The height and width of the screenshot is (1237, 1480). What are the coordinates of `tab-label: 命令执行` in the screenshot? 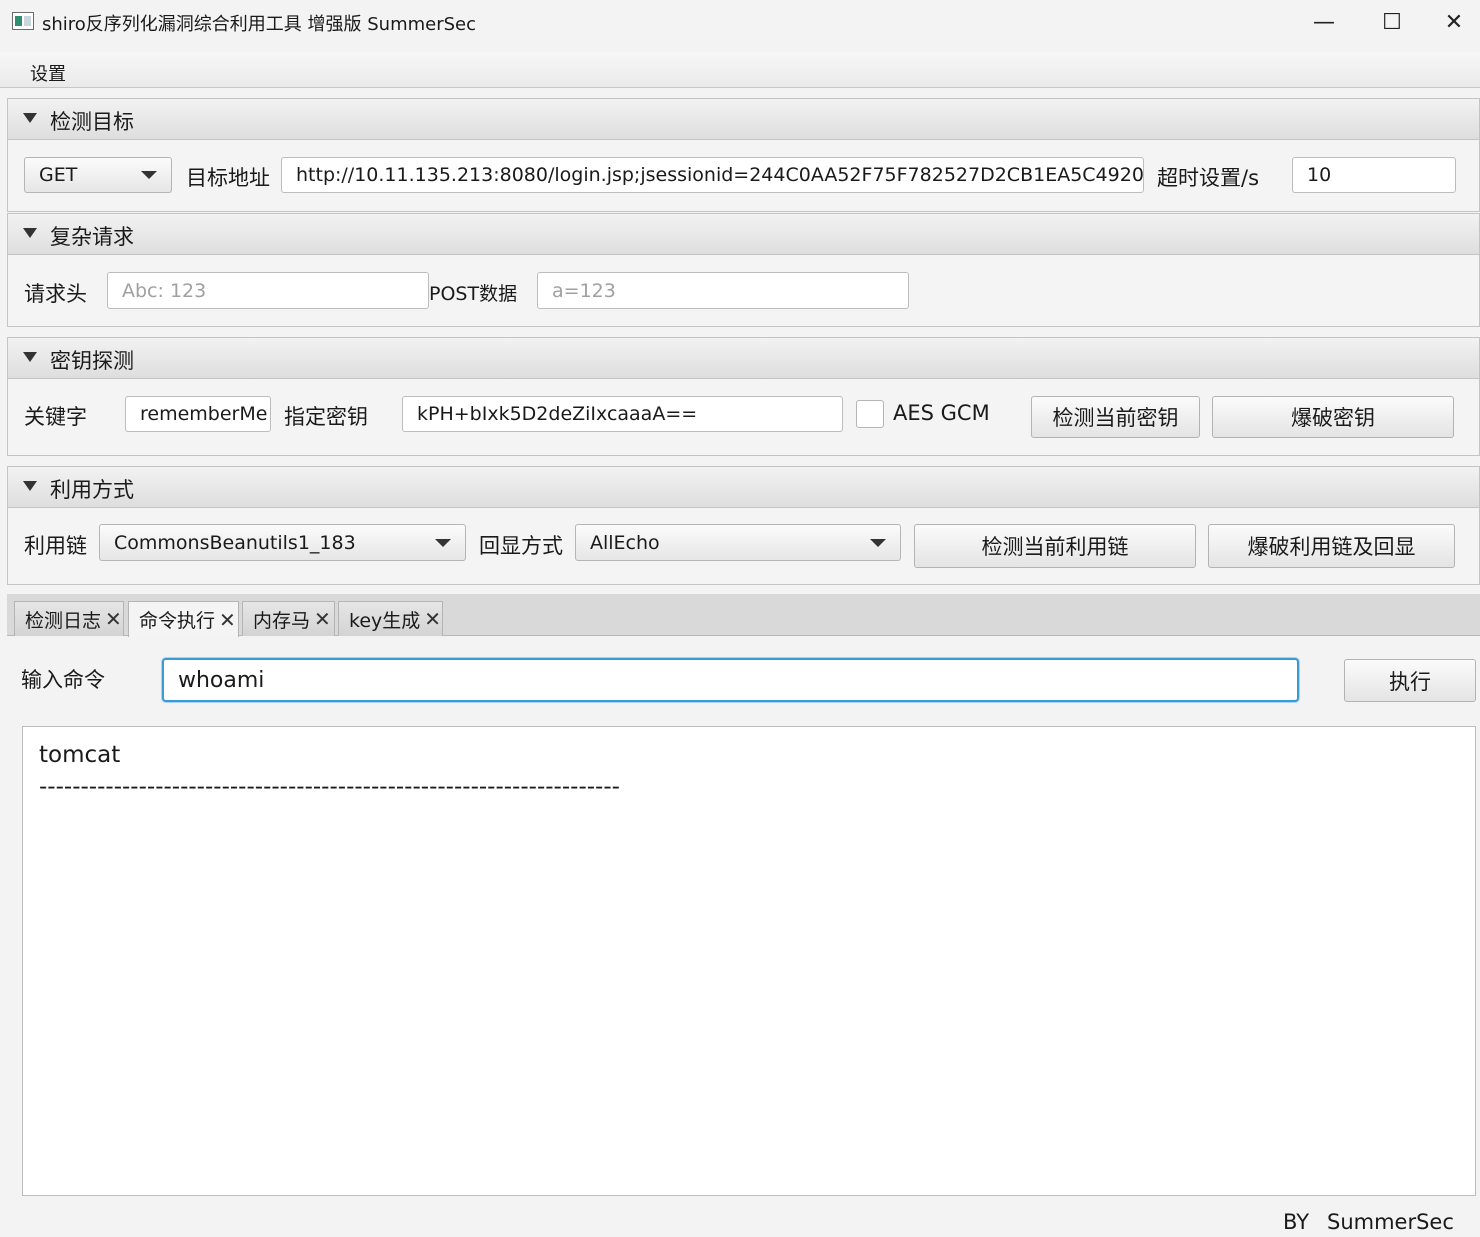 It's located at (177, 621).